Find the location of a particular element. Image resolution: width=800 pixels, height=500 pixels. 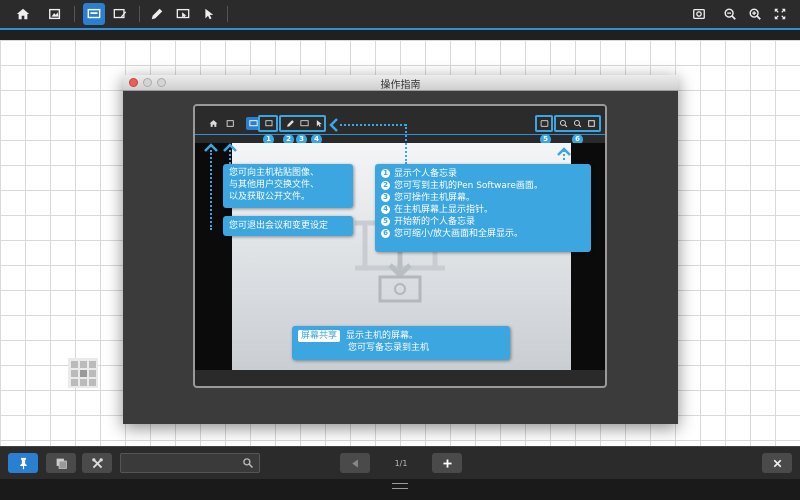

feature-number: 5 is located at coordinates (385, 221).